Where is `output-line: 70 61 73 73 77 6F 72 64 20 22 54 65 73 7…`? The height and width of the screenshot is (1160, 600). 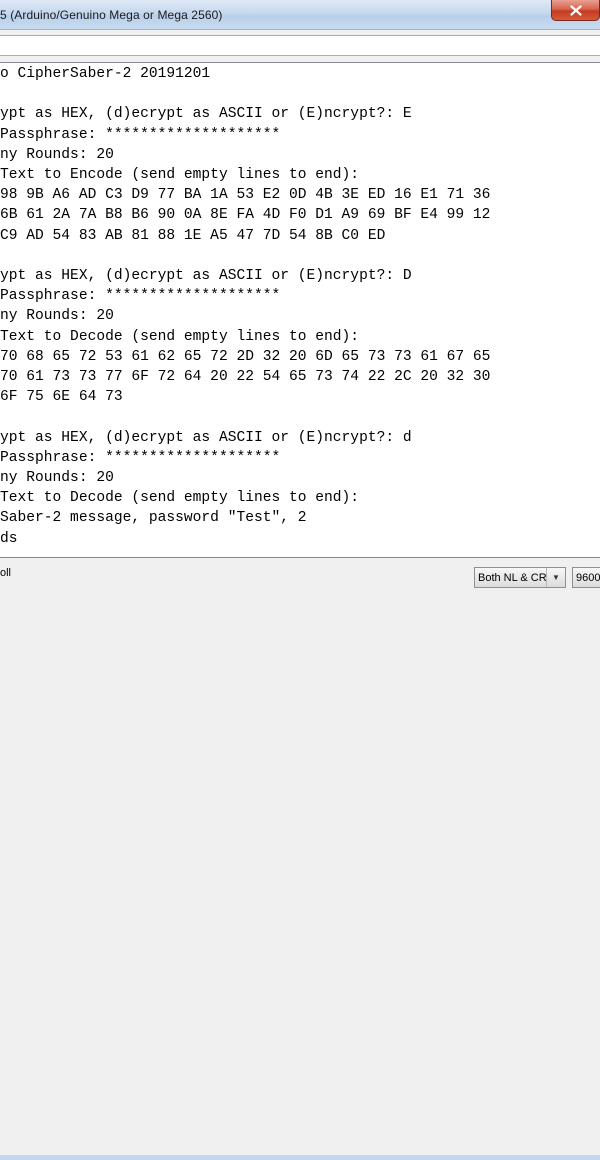
output-line: 70 61 73 73 77 6F 72 64 20 22 54 65 73 7… is located at coordinates (245, 377).